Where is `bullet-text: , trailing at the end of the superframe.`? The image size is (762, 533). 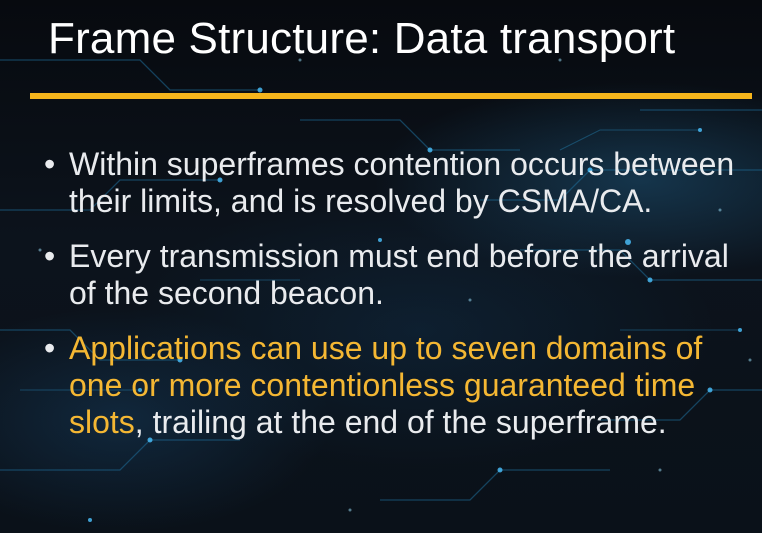
bullet-text: , trailing at the end of the superframe. is located at coordinates (400, 422).